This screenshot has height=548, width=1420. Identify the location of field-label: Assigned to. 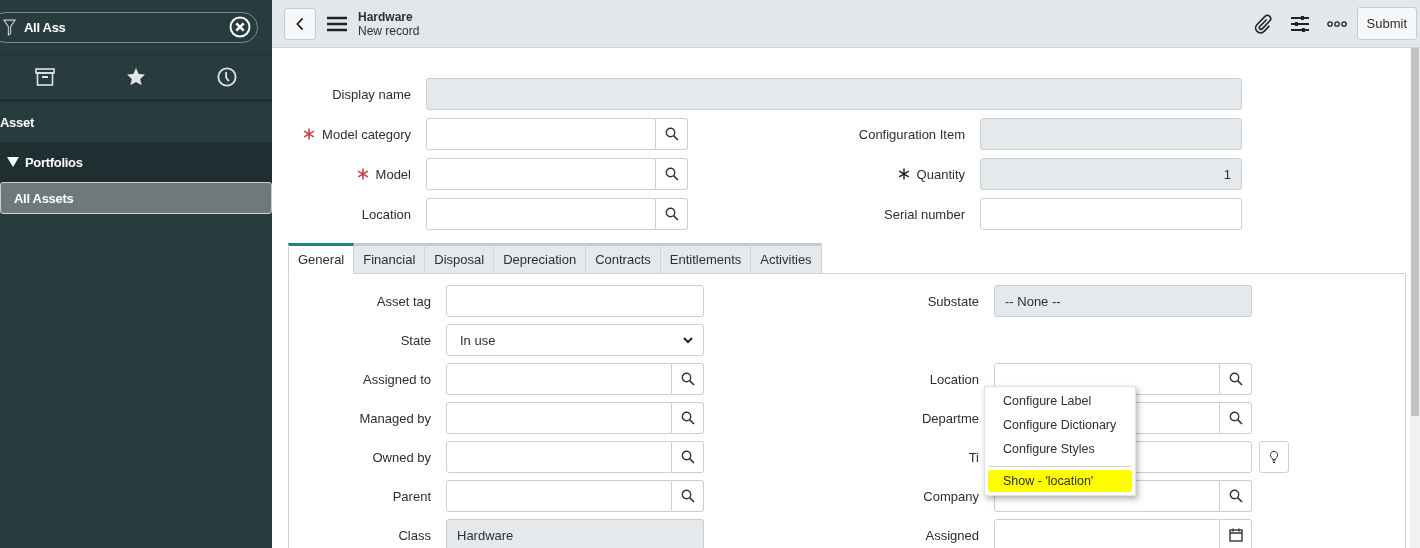
(397, 379).